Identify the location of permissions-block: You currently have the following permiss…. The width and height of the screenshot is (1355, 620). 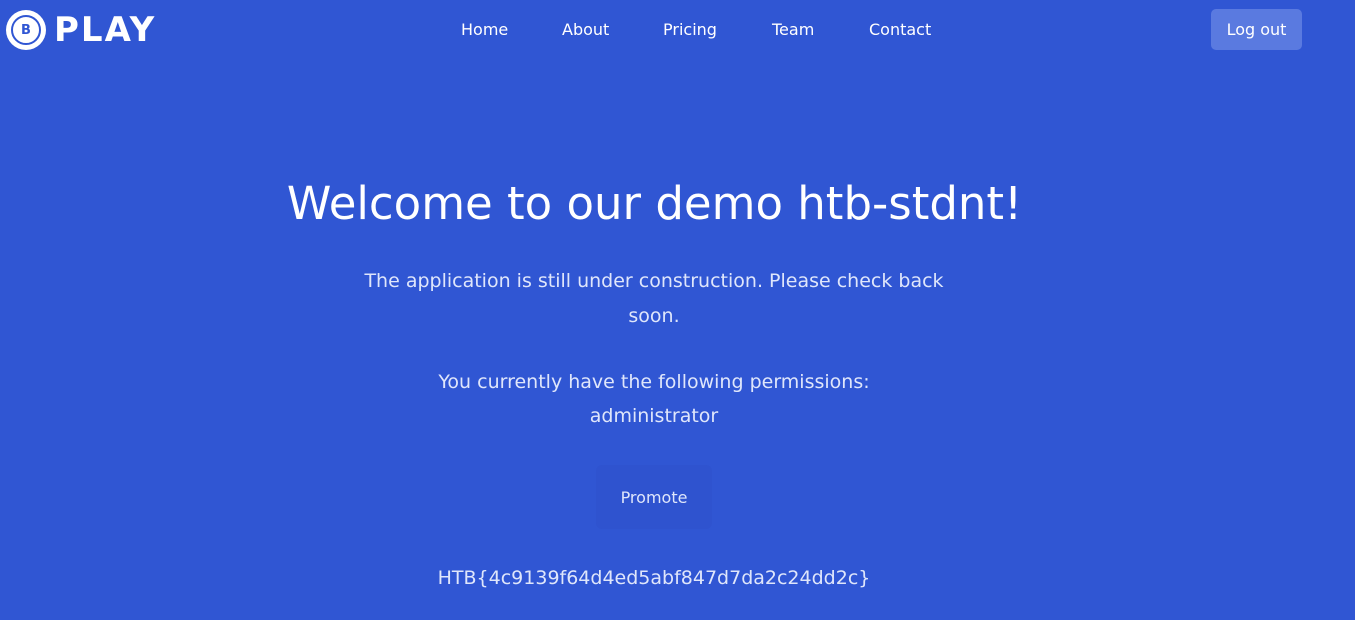
(654, 399).